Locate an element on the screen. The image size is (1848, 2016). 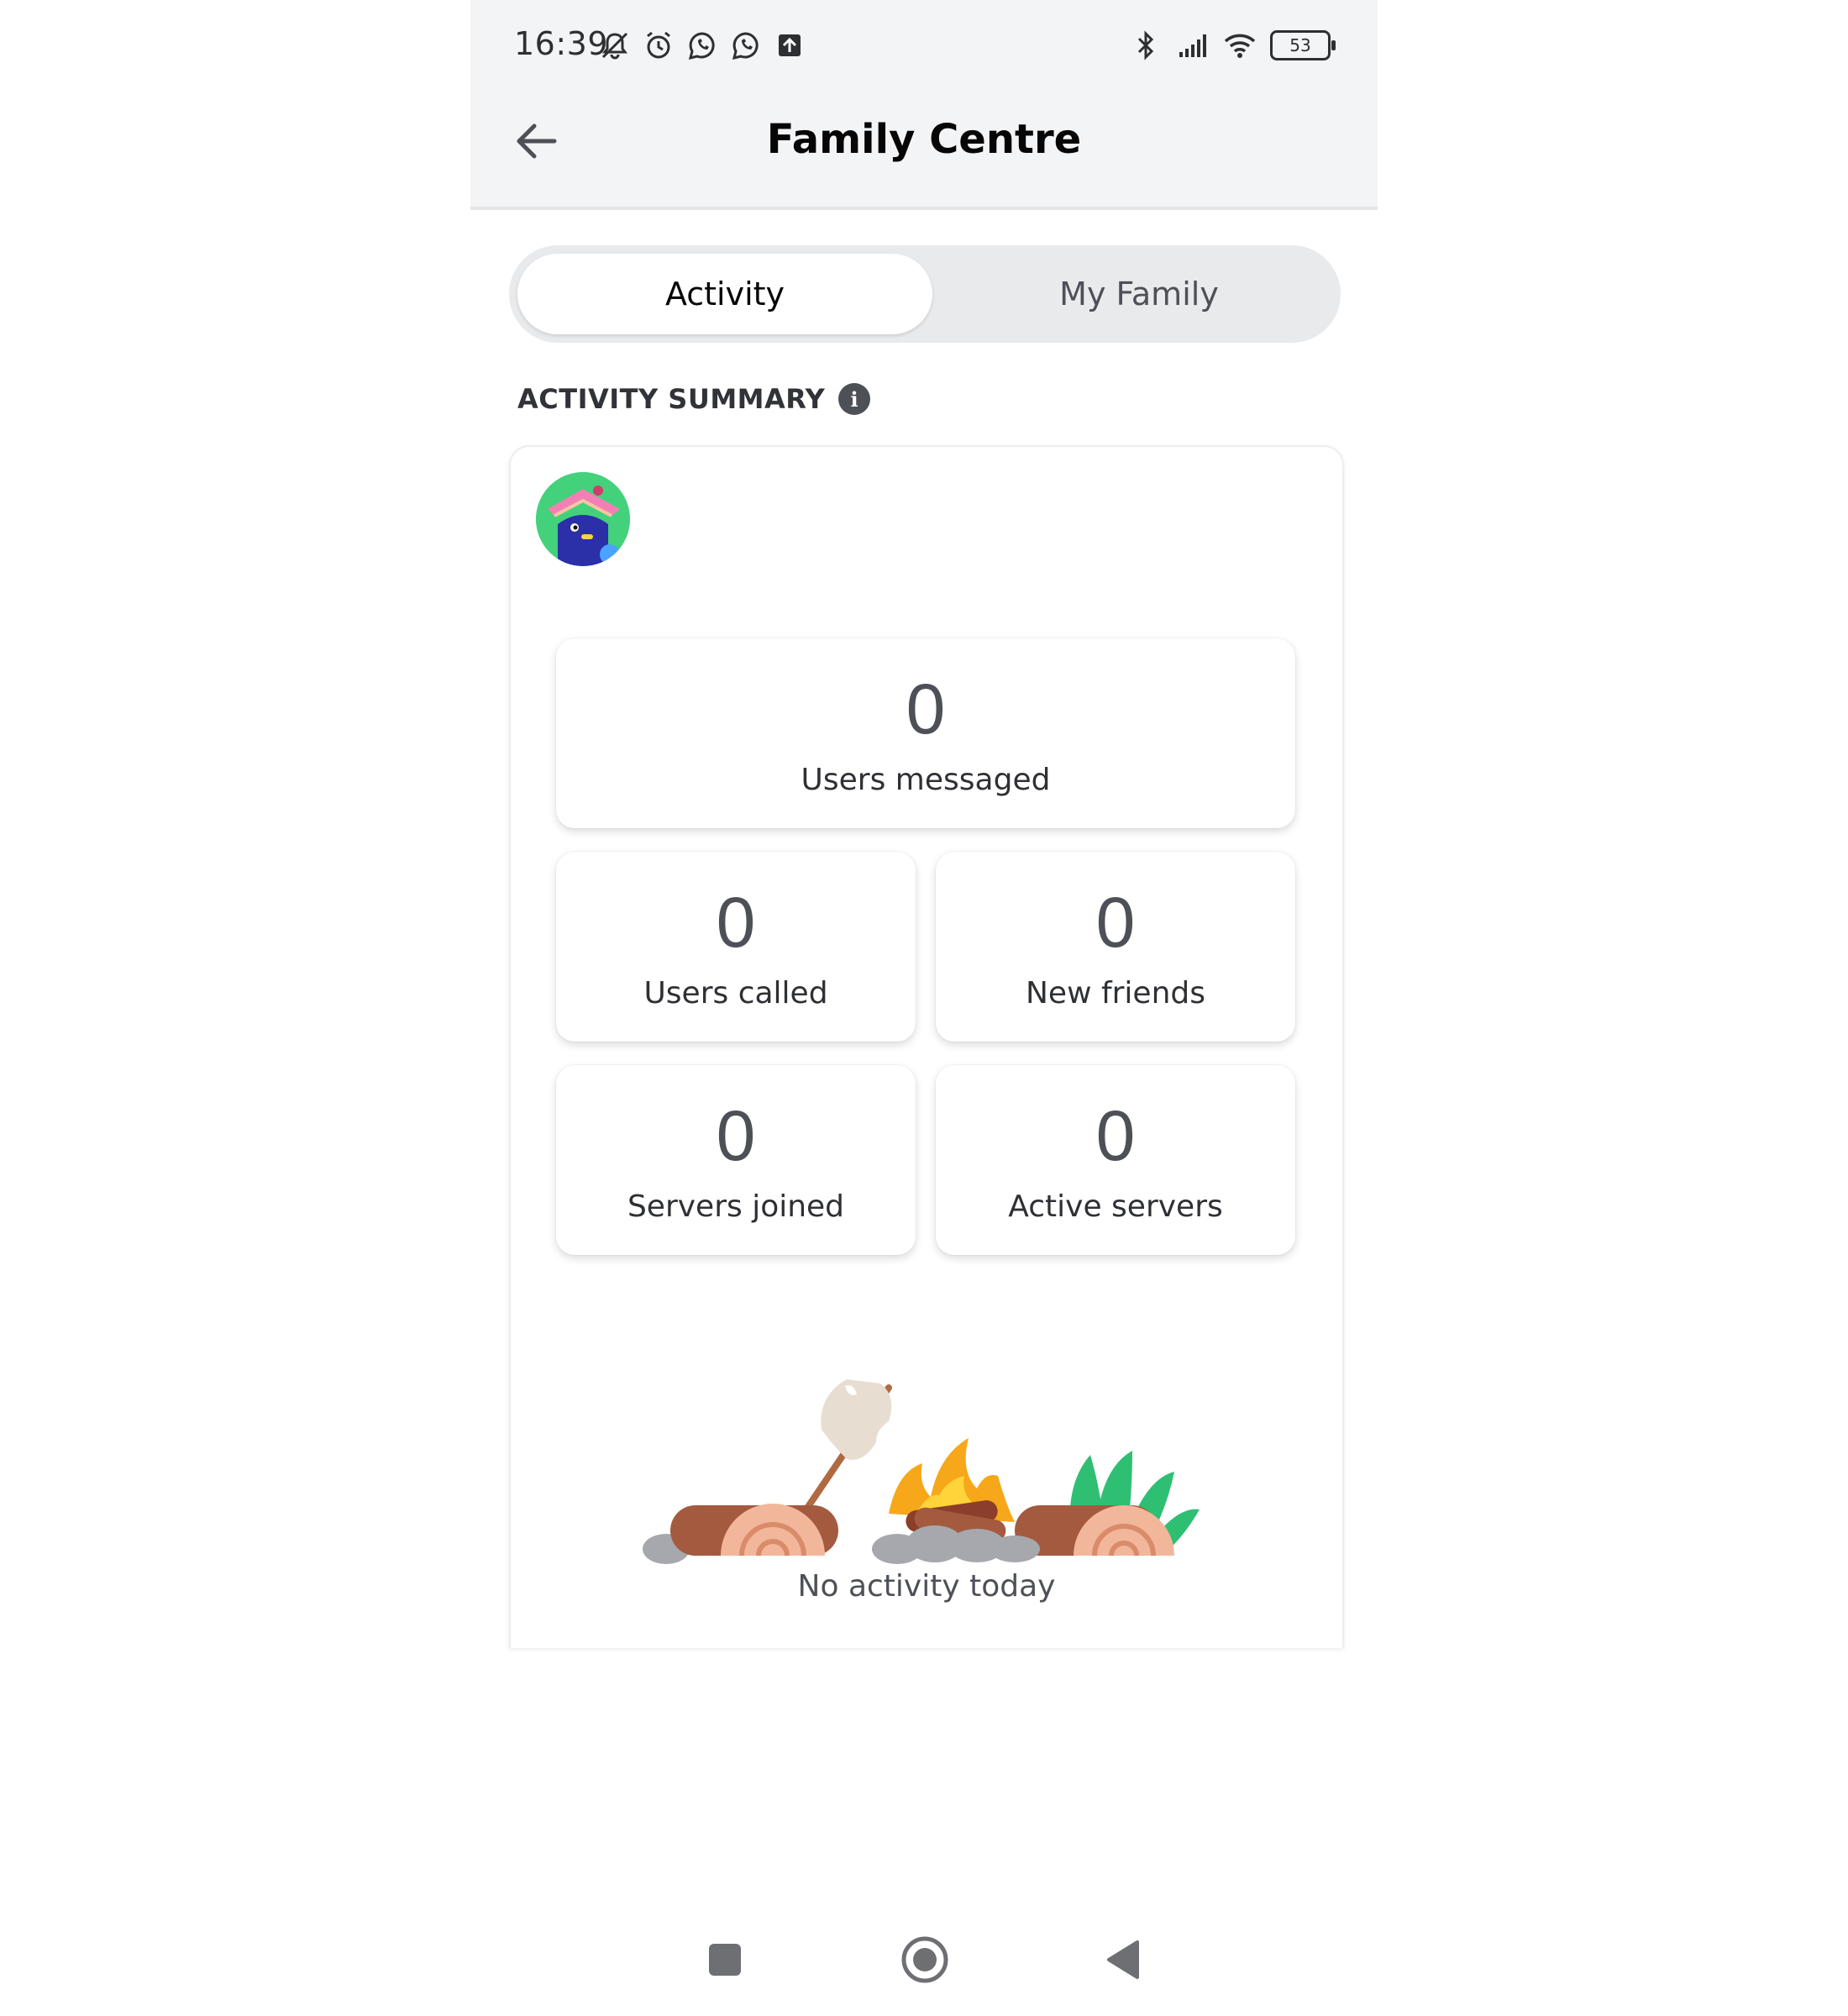
upload-icon is located at coordinates (789, 45).